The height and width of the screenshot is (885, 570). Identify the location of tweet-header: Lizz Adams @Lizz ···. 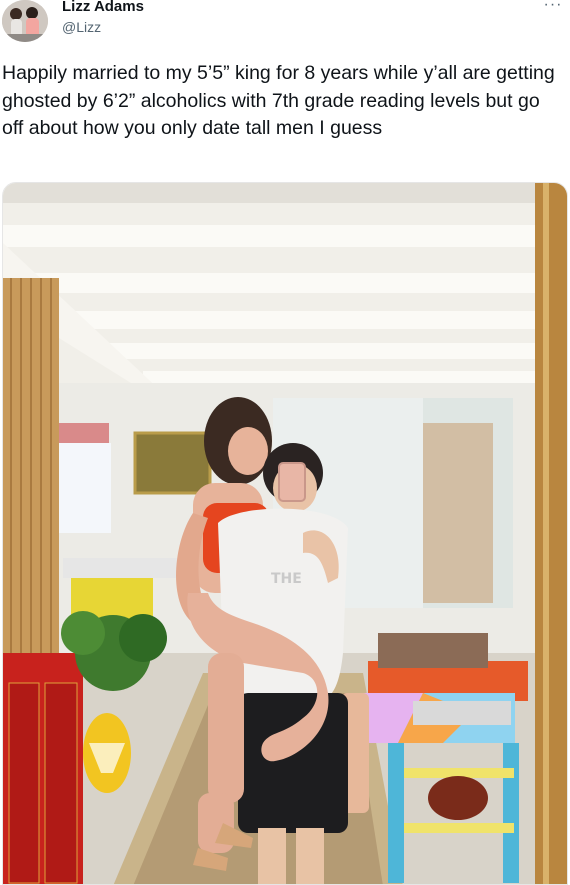
(285, 25).